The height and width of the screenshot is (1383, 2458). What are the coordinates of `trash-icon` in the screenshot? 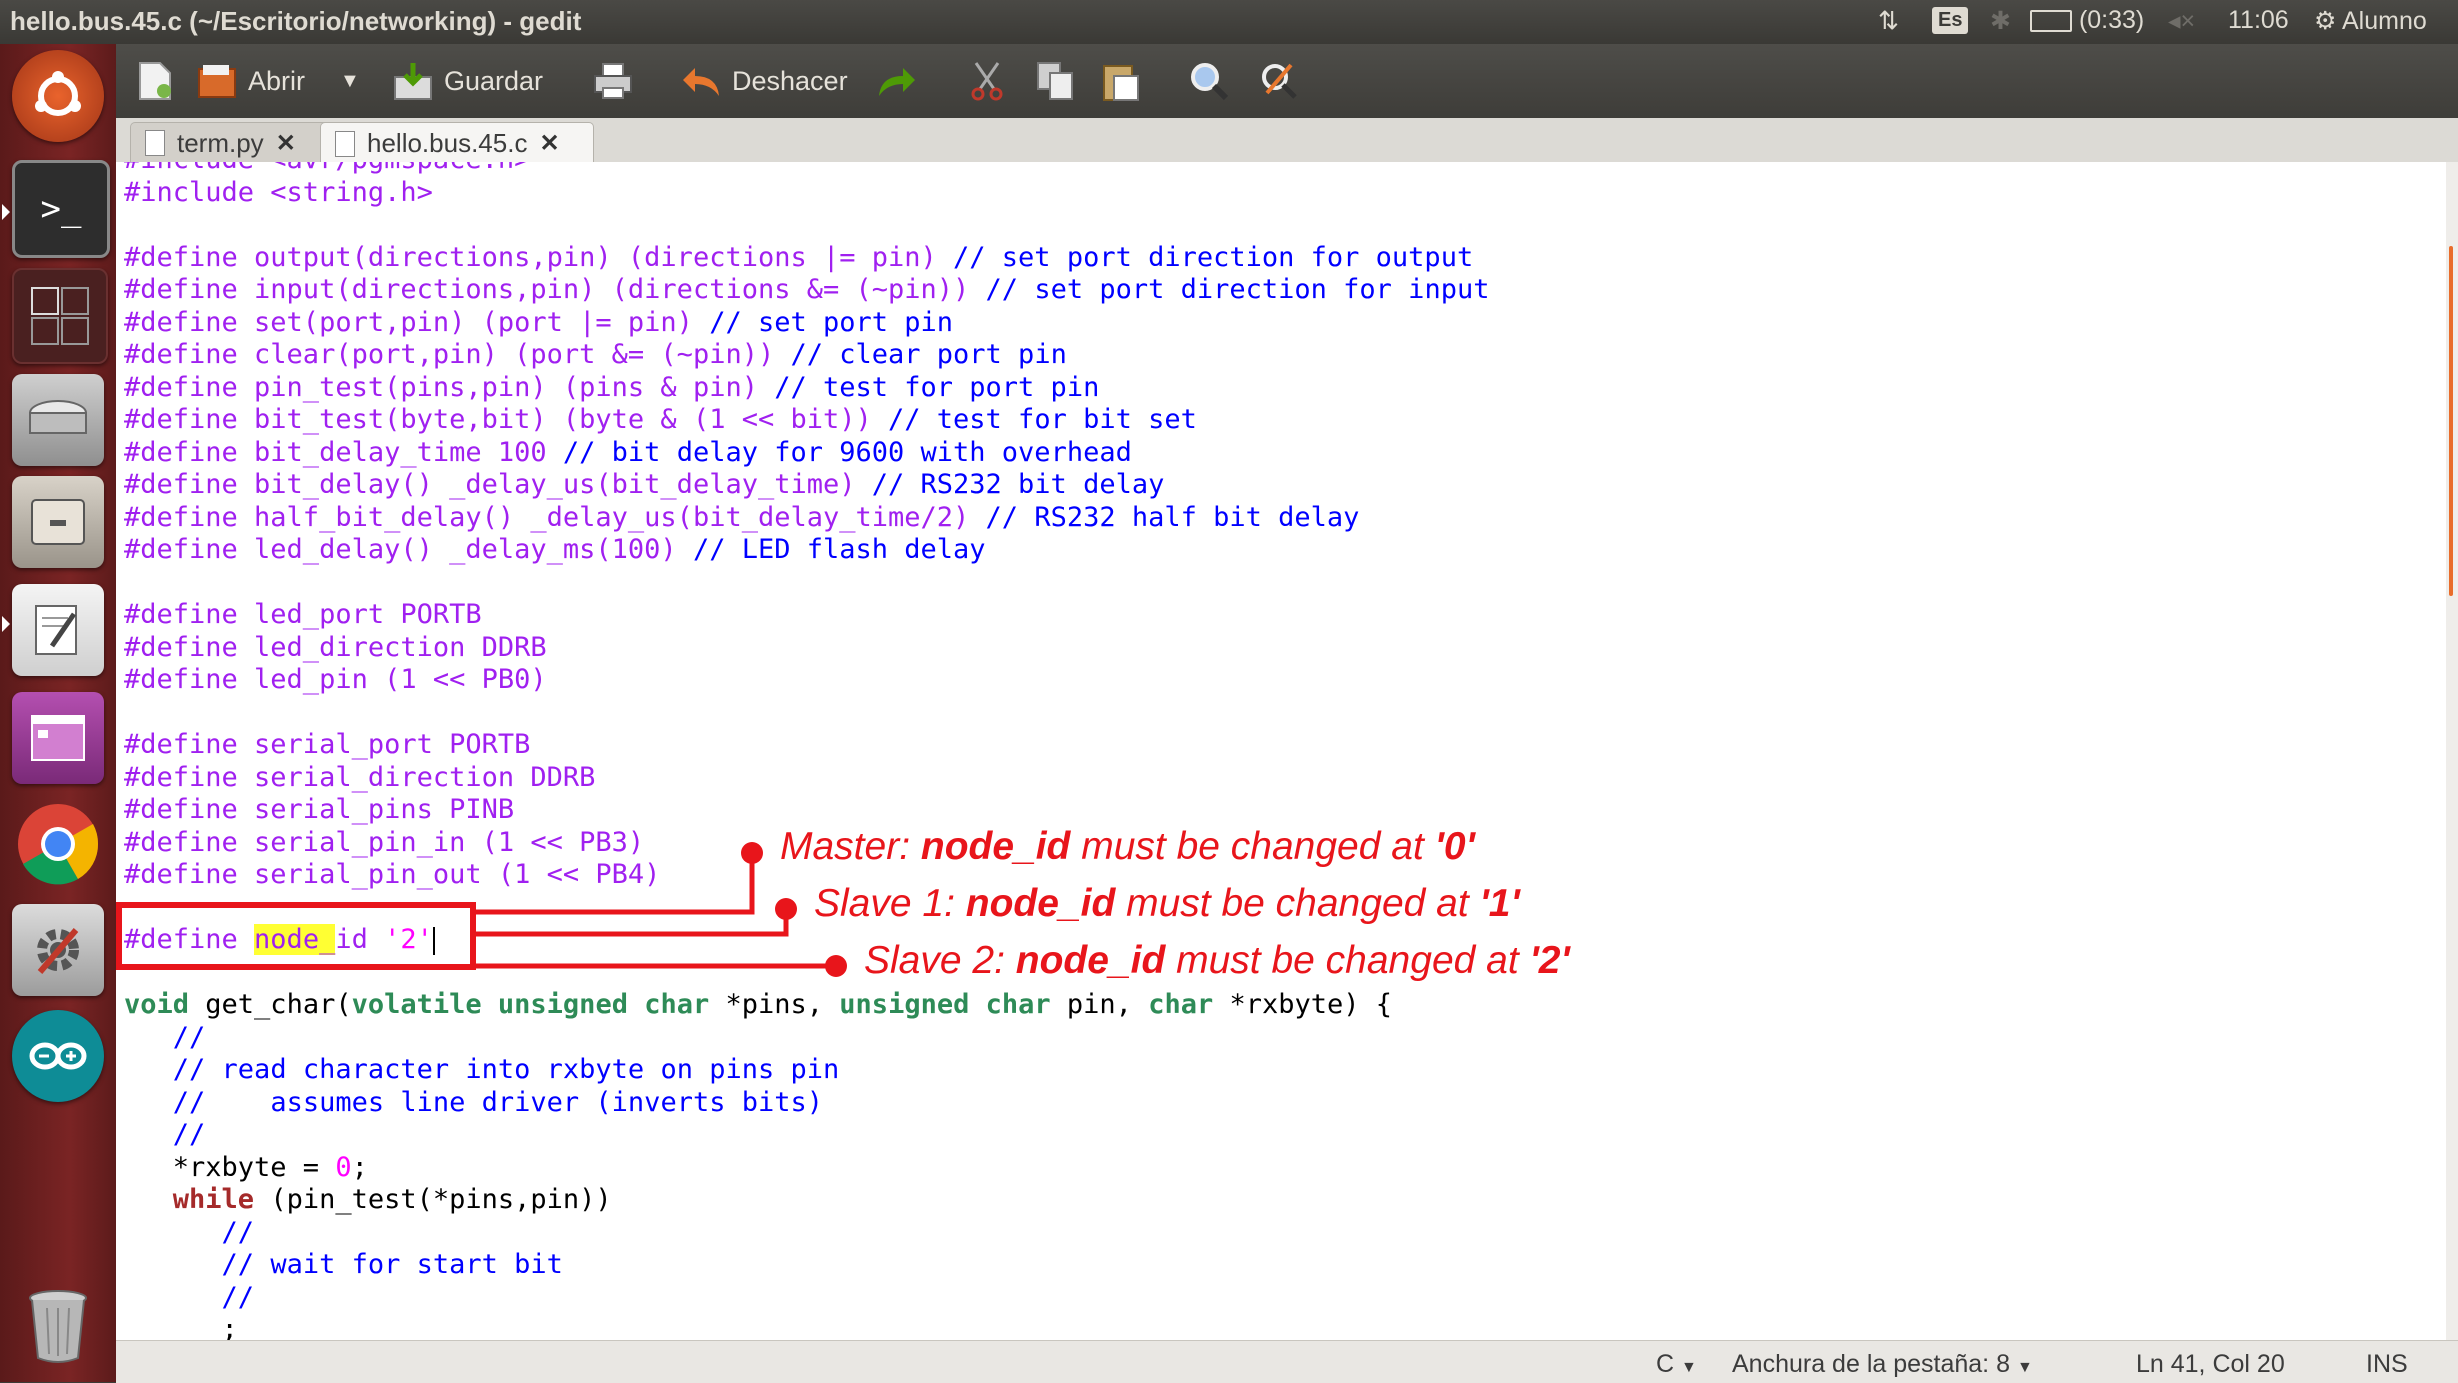 It's located at (58, 1326).